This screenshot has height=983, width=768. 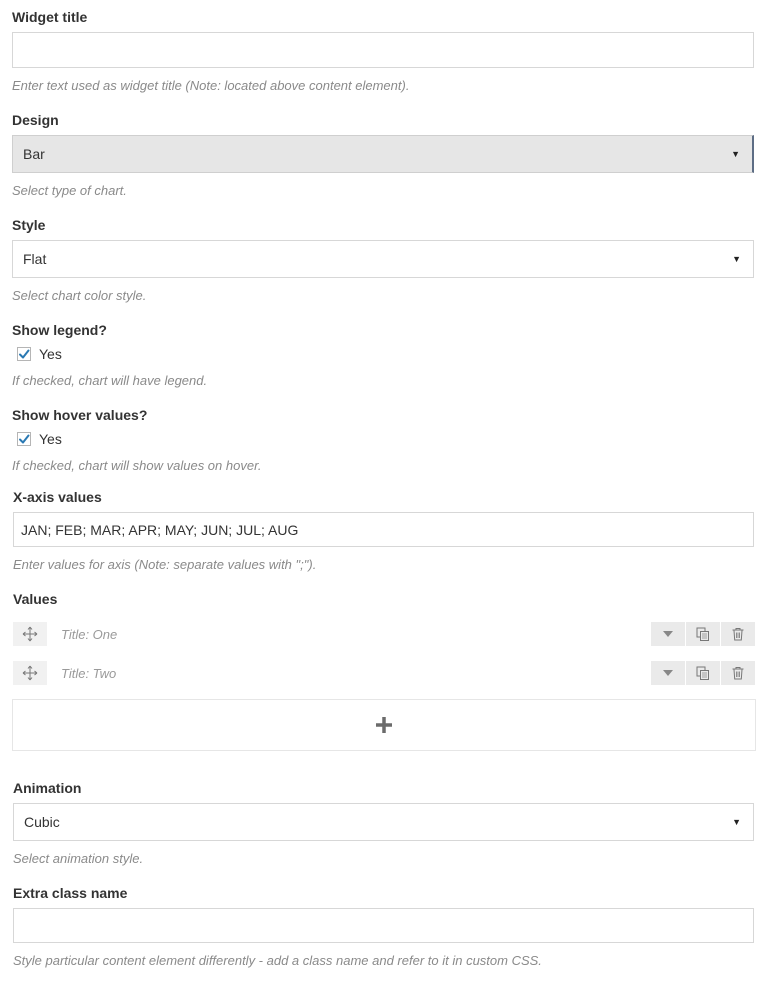 I want to click on animation-select: Cubic ▼, so click(x=383, y=822).